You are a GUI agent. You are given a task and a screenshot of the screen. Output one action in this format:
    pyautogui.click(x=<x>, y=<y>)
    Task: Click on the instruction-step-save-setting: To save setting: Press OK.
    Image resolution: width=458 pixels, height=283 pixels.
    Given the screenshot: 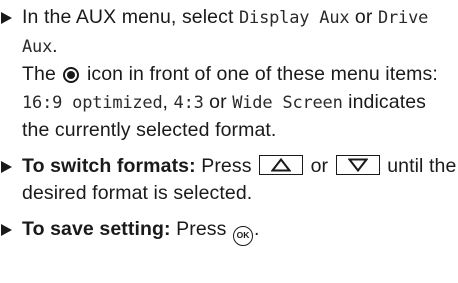 What is the action you would take?
    pyautogui.click(x=229, y=231)
    